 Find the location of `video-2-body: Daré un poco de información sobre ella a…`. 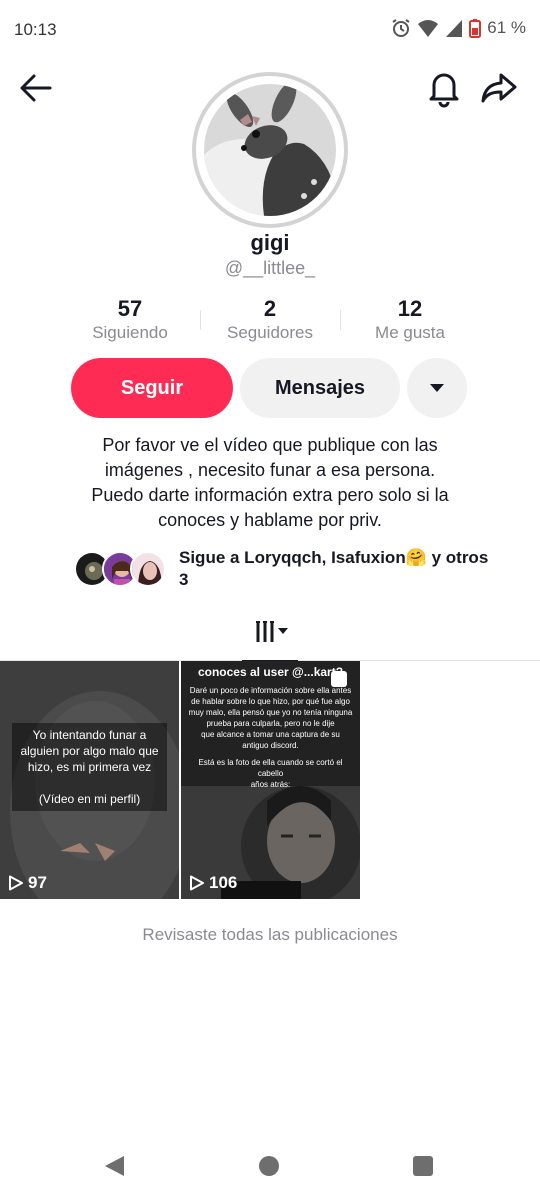

video-2-body: Daré un poco de información sobre ella a… is located at coordinates (270, 718).